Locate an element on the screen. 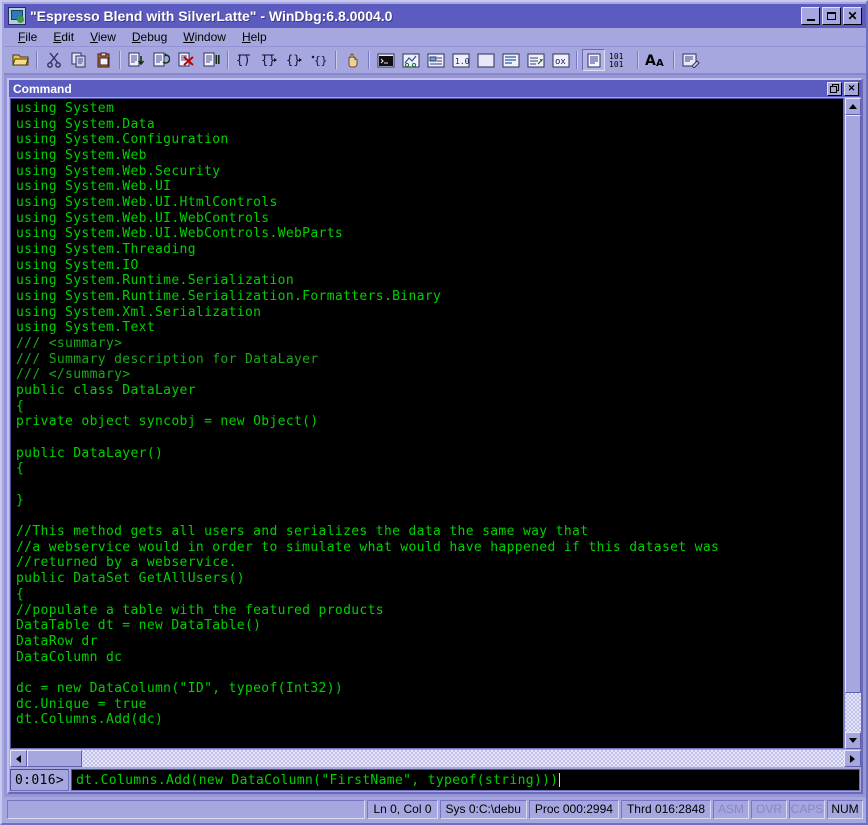 Image resolution: width=868 pixels, height=825 pixels. menu-item-view: View is located at coordinates (103, 37).